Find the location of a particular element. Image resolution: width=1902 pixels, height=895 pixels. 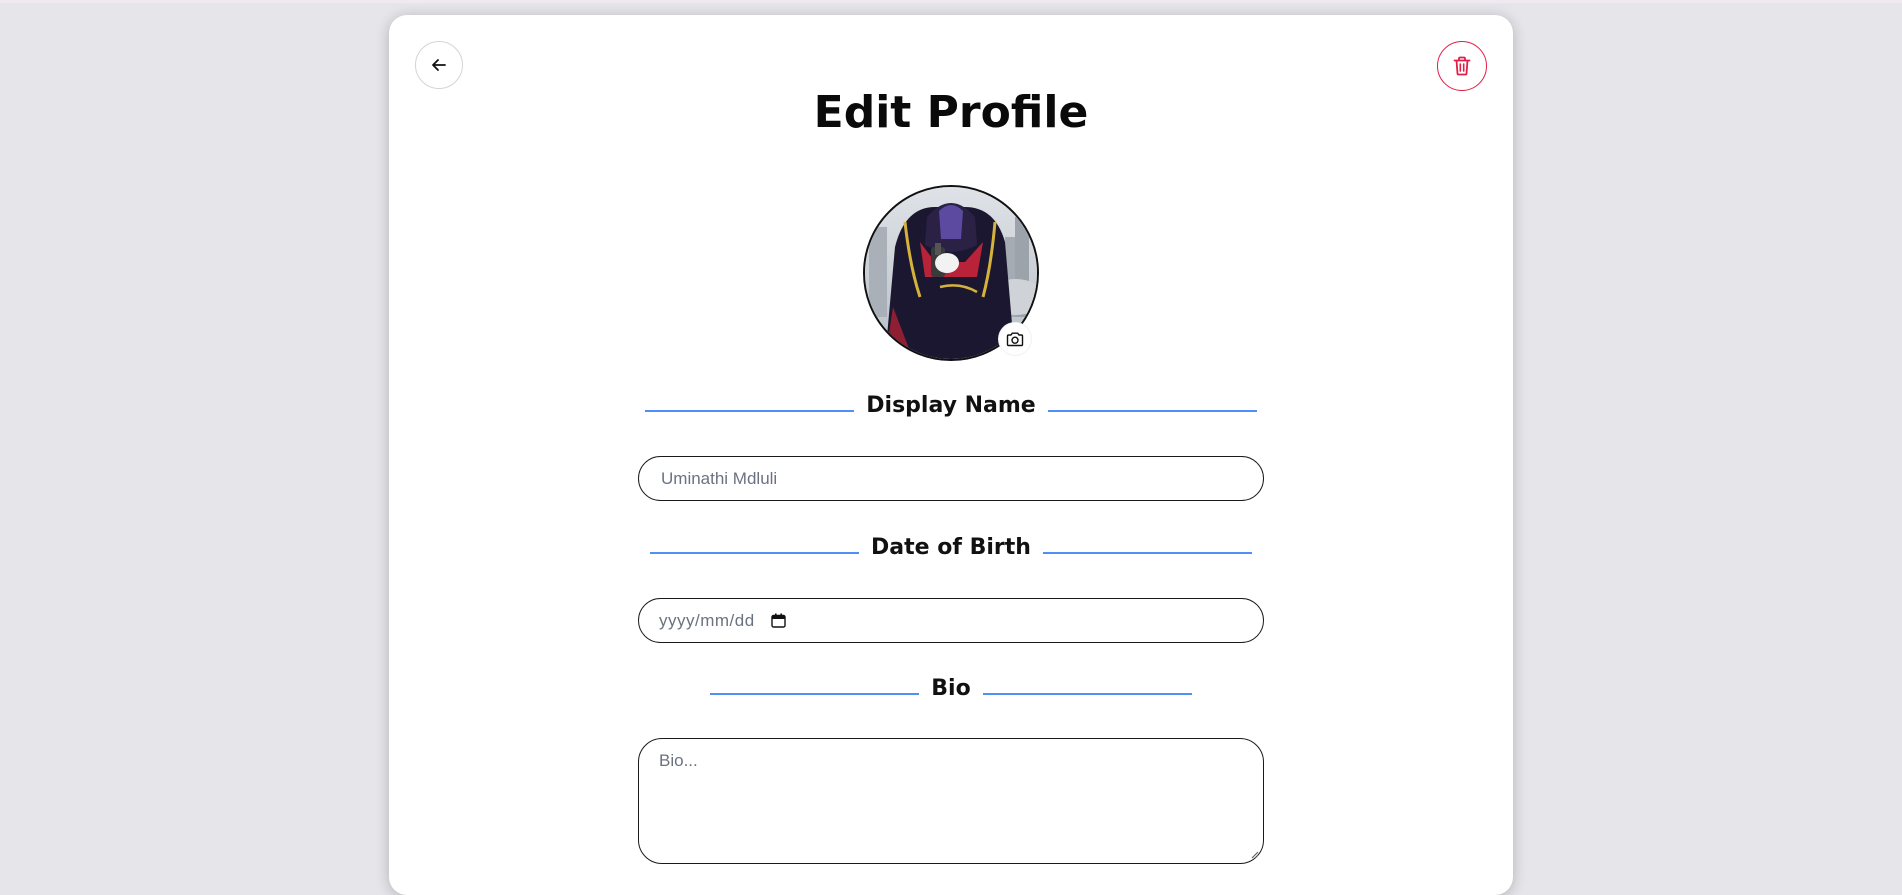

date-of-birth-heading: Date of Birth is located at coordinates (951, 547).